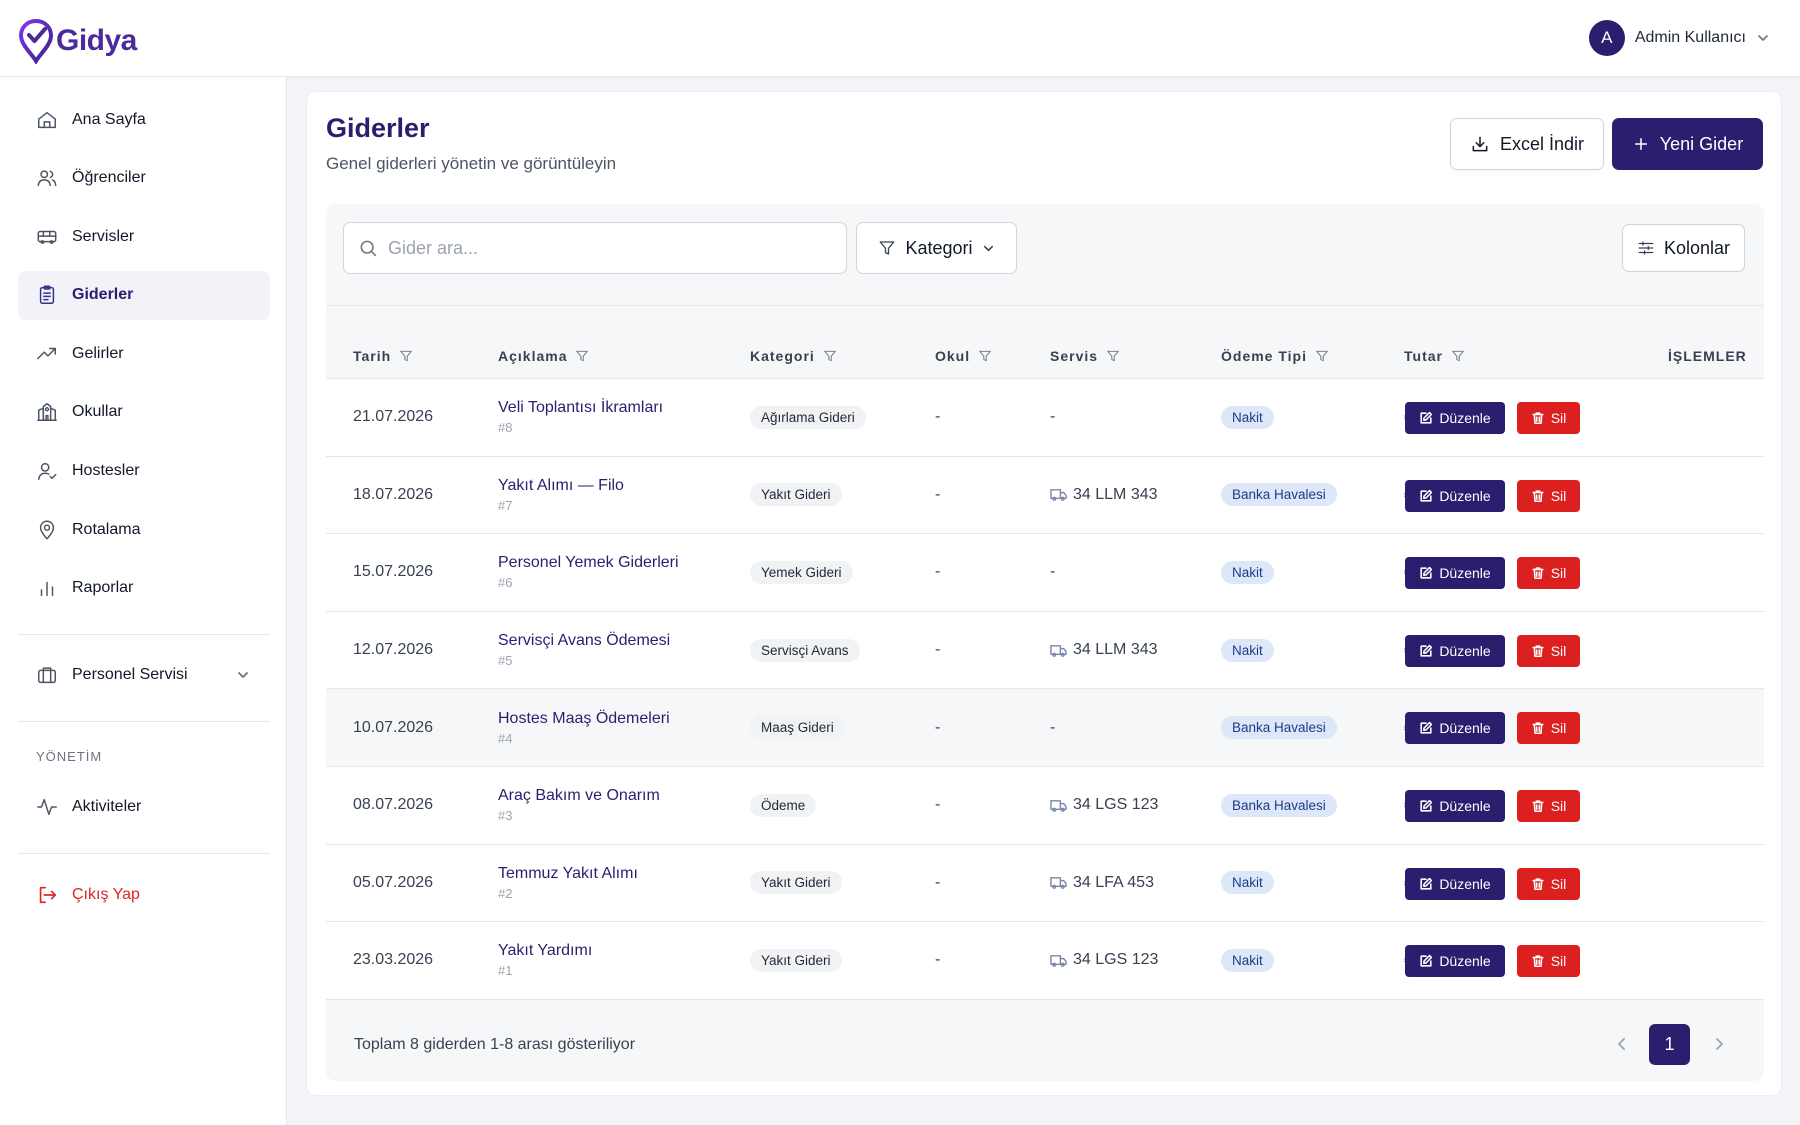 Image resolution: width=1800 pixels, height=1125 pixels. Describe the element at coordinates (1719, 1044) in the screenshot. I see `chevron-right-icon` at that location.